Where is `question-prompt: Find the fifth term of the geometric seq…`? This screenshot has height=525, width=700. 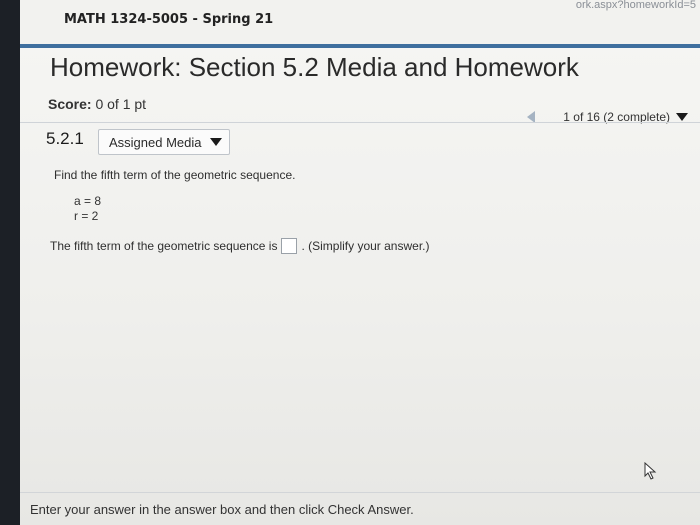 question-prompt: Find the fifth term of the geometric seq… is located at coordinates (175, 175).